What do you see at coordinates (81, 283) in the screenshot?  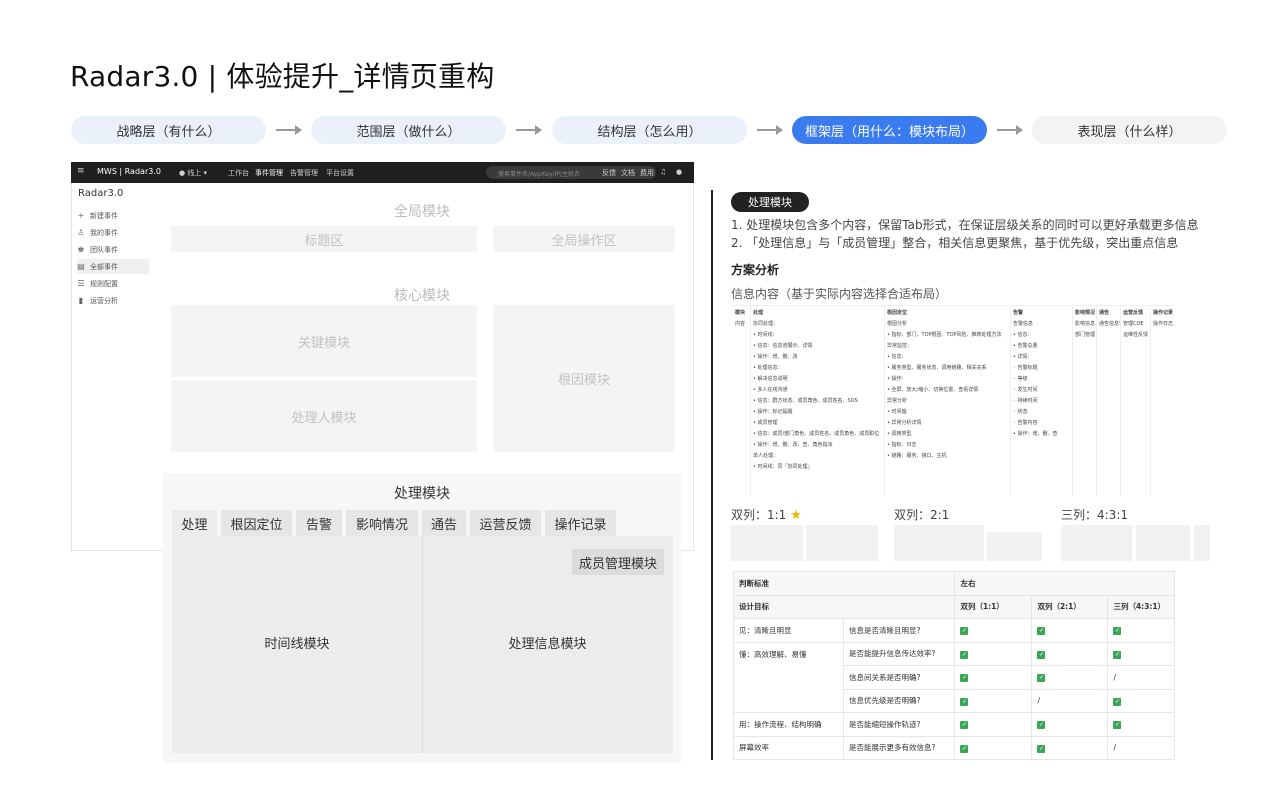 I see `sliders-icon: ☰` at bounding box center [81, 283].